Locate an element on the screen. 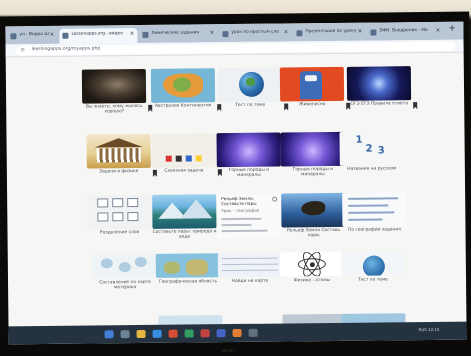 This screenshot has height=356, width=471. browser-icon is located at coordinates (157, 333).